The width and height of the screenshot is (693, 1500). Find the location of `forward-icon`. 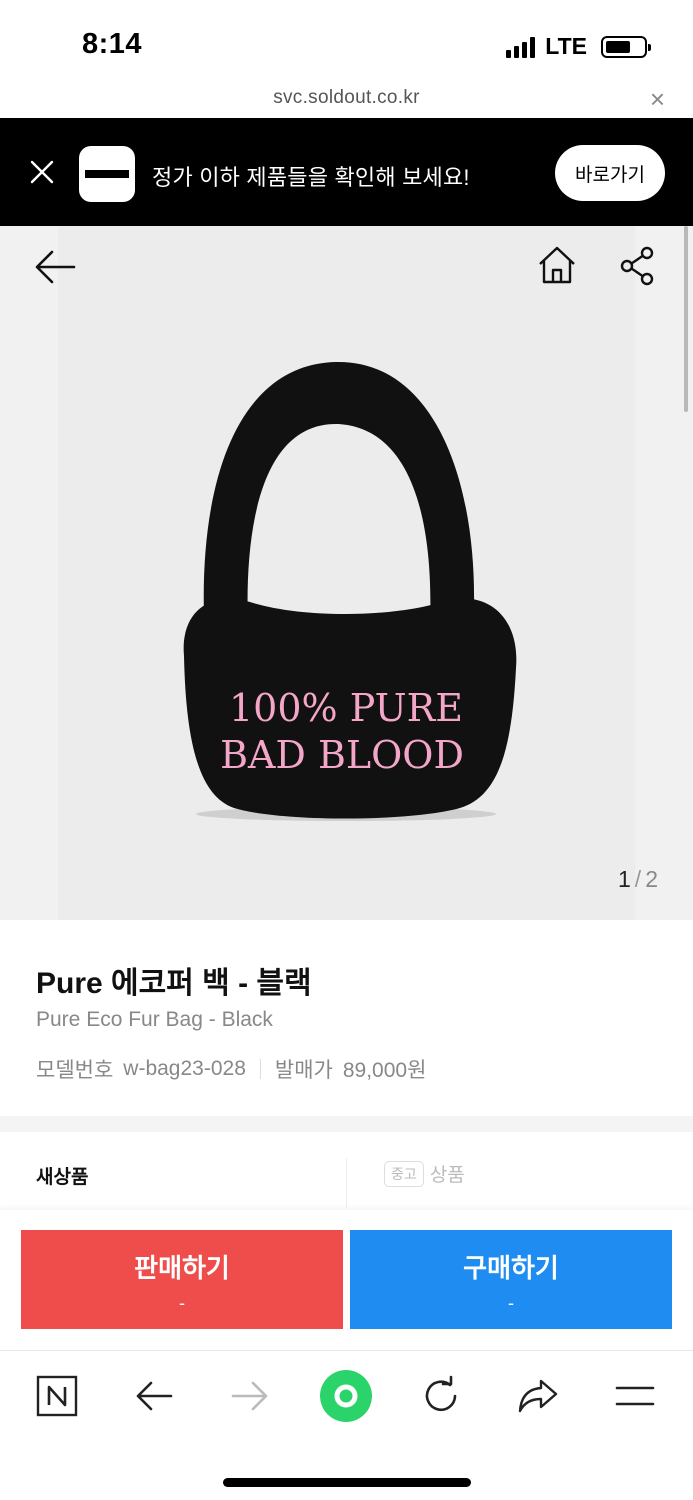

forward-icon is located at coordinates (250, 1396).